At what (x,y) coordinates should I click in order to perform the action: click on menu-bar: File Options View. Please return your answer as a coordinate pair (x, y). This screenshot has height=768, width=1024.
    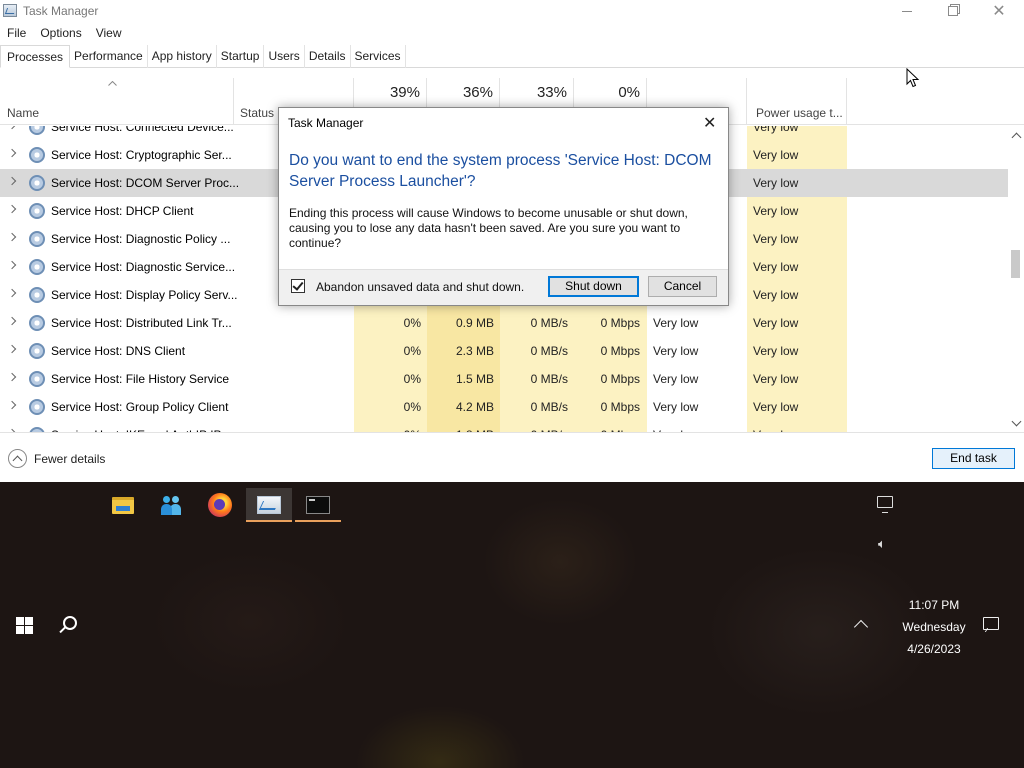
    Looking at the image, I should click on (64, 33).